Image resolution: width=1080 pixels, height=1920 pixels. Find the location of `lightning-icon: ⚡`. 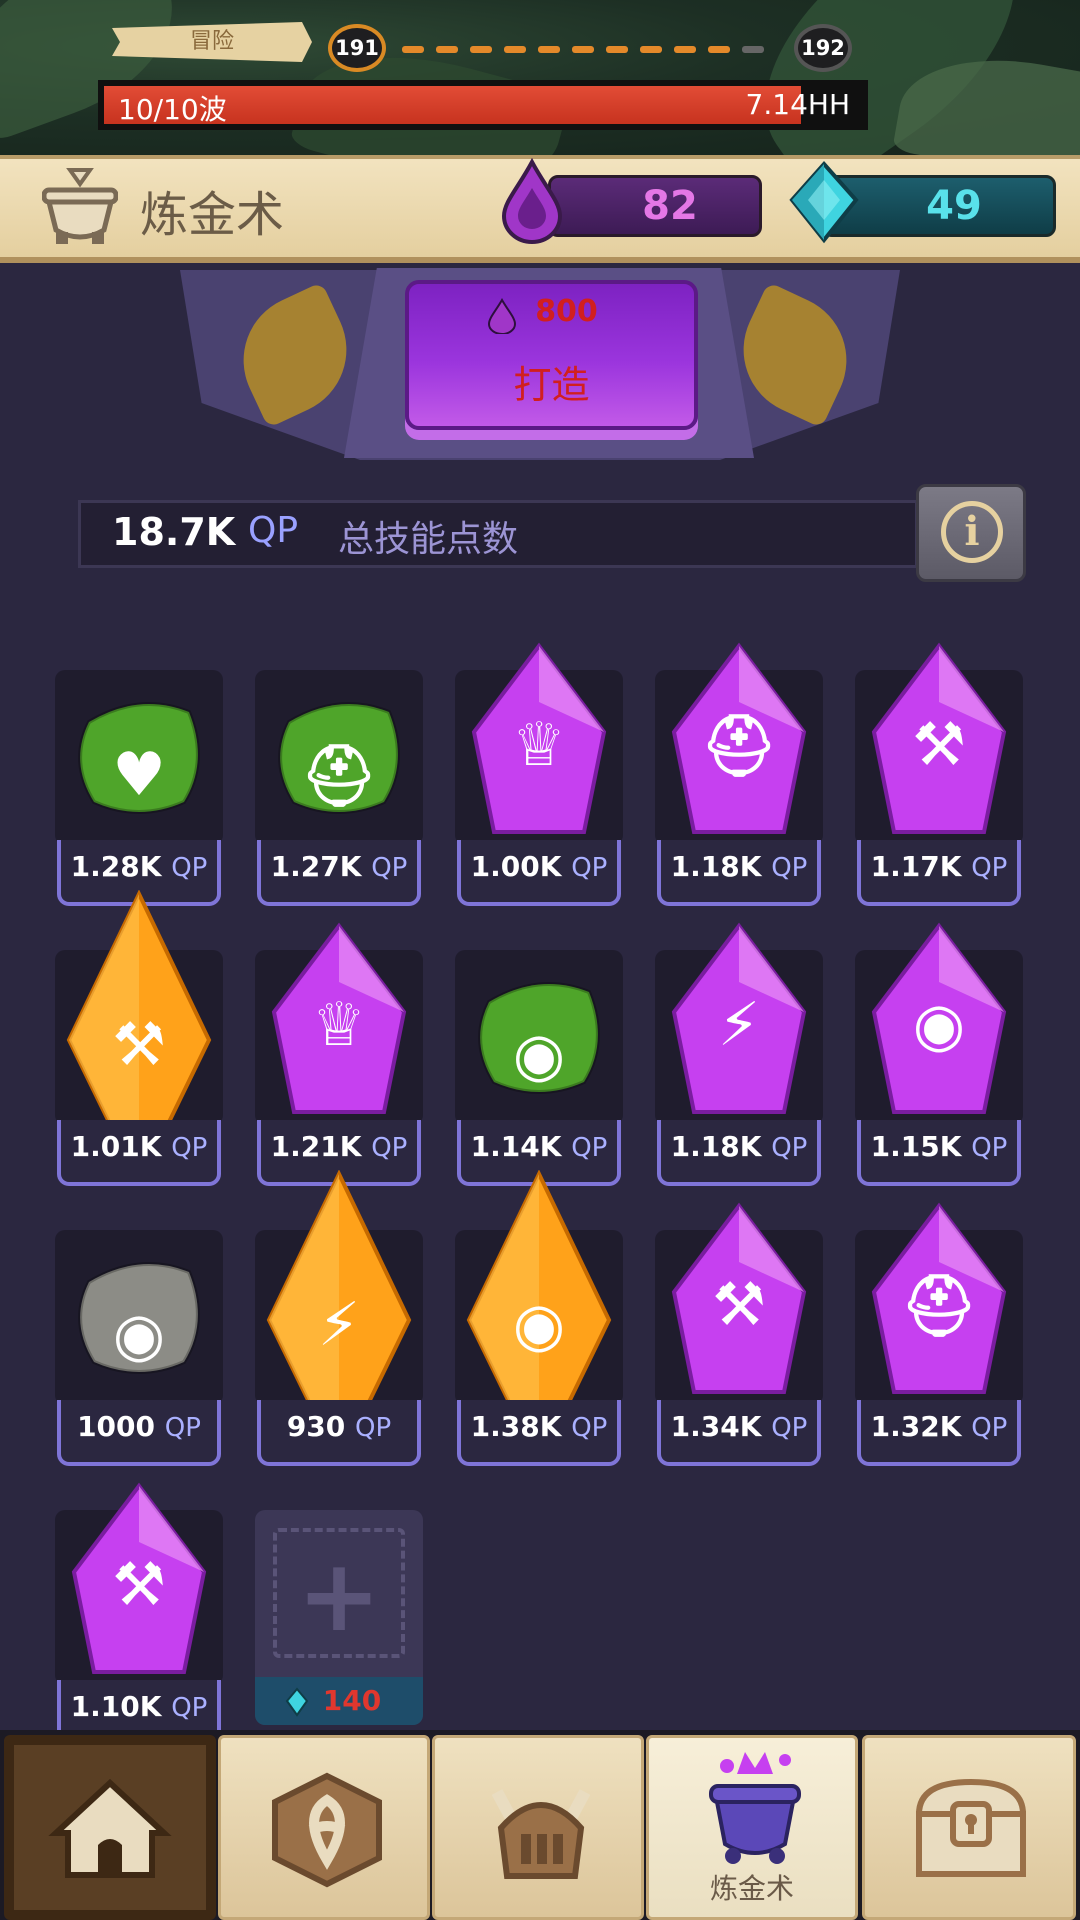

lightning-icon: ⚡ is located at coordinates (339, 1325).